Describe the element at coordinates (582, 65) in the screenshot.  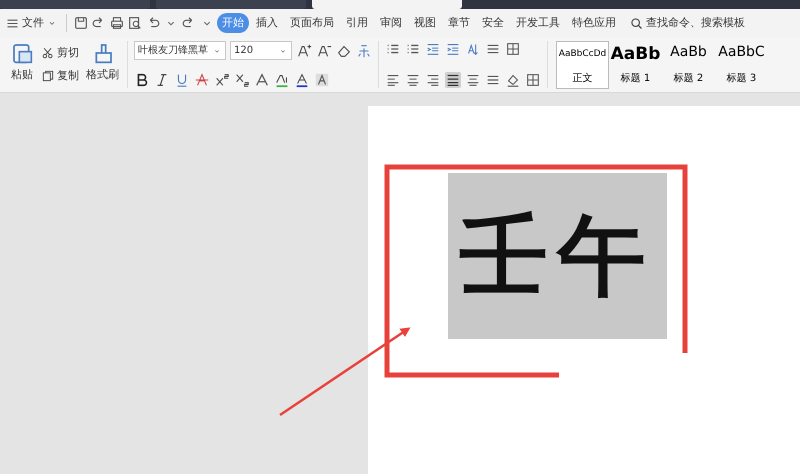
I see `style-preset: AaBbCcDd 正文` at that location.